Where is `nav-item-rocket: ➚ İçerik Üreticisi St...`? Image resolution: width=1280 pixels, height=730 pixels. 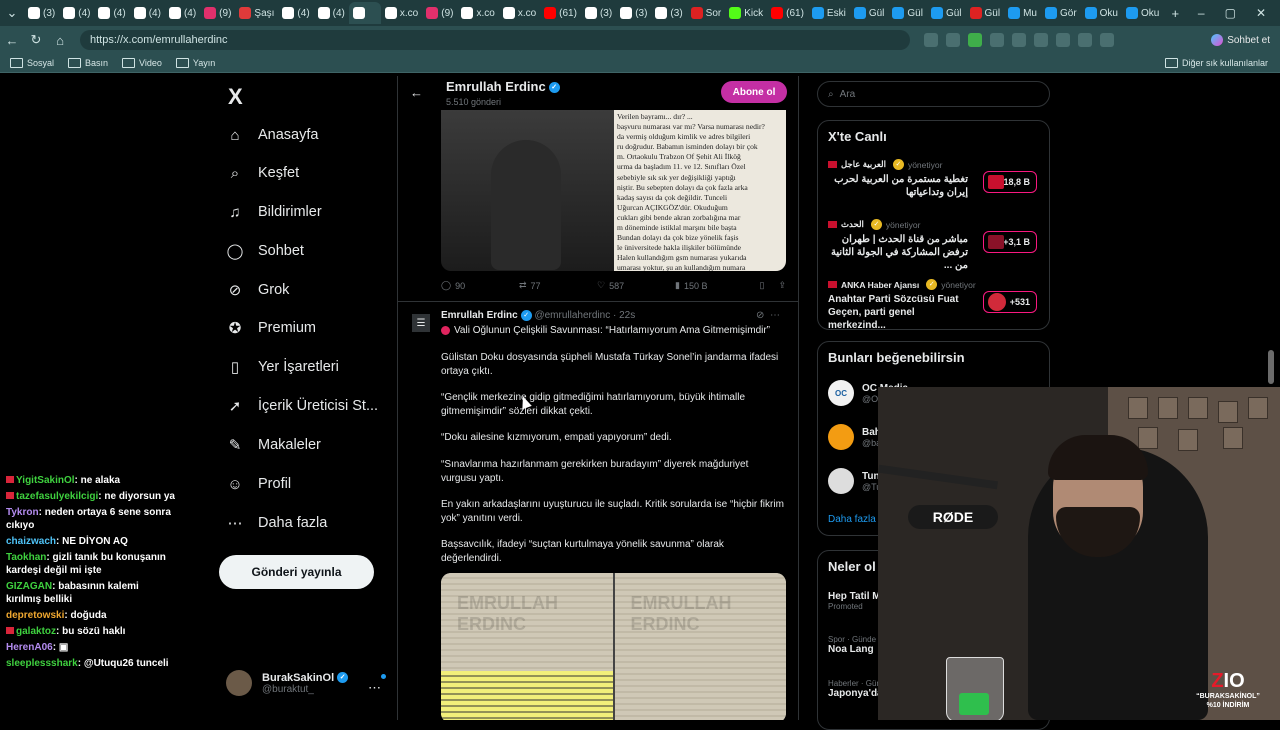 nav-item-rocket: ➚ İçerik Üreticisi St... is located at coordinates (302, 406).